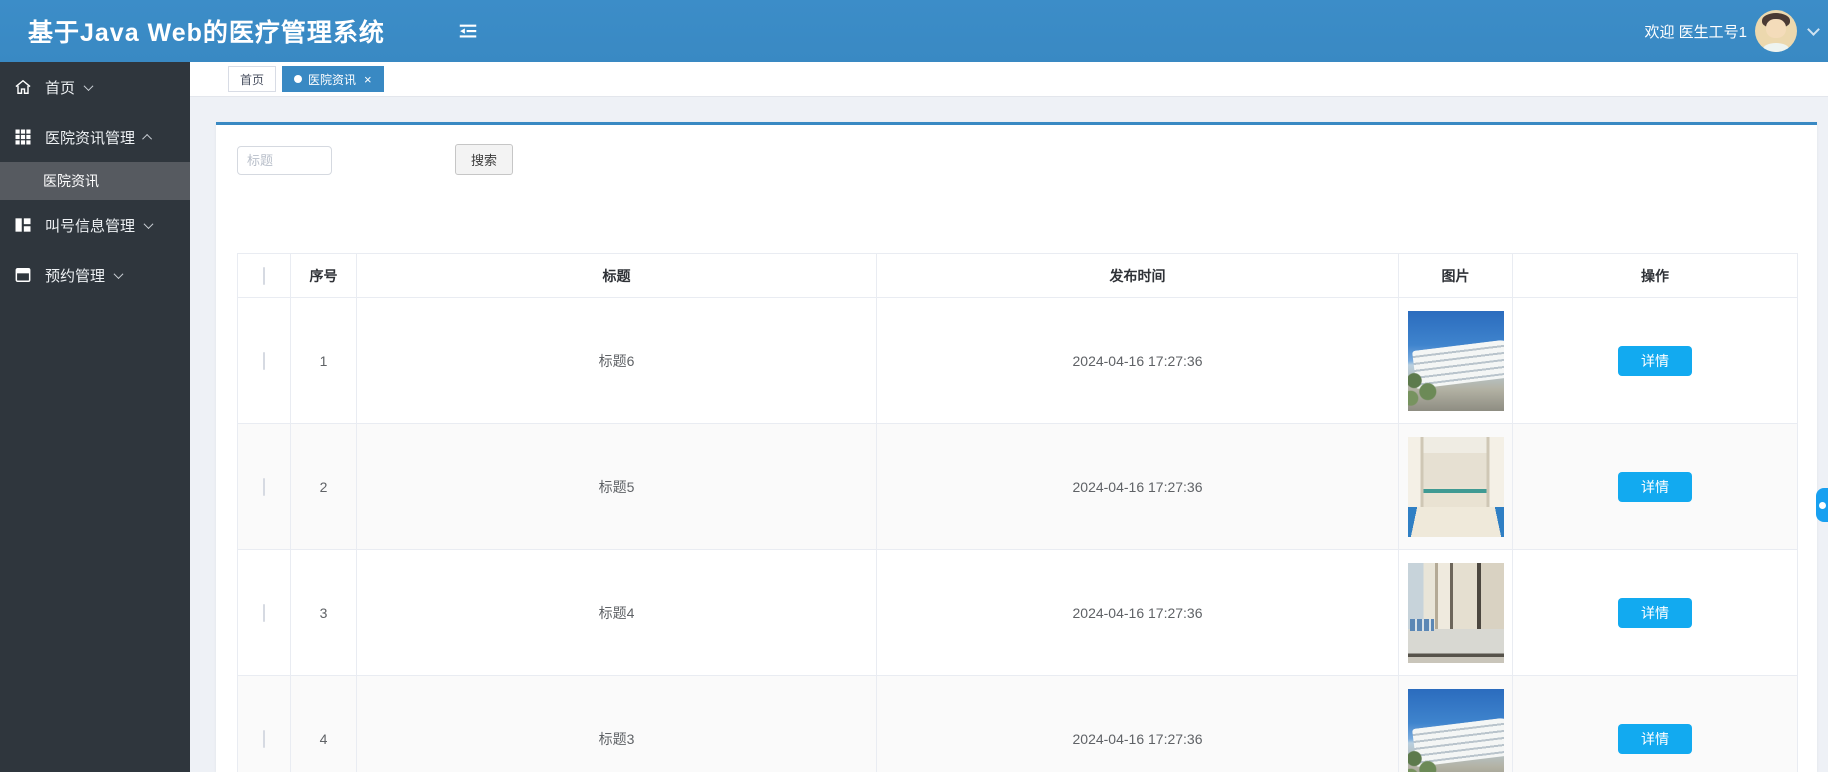  What do you see at coordinates (914, 31) in the screenshot?
I see `top-header: 基于Java Web的医疗管理系统 欢迎 医生工号1` at bounding box center [914, 31].